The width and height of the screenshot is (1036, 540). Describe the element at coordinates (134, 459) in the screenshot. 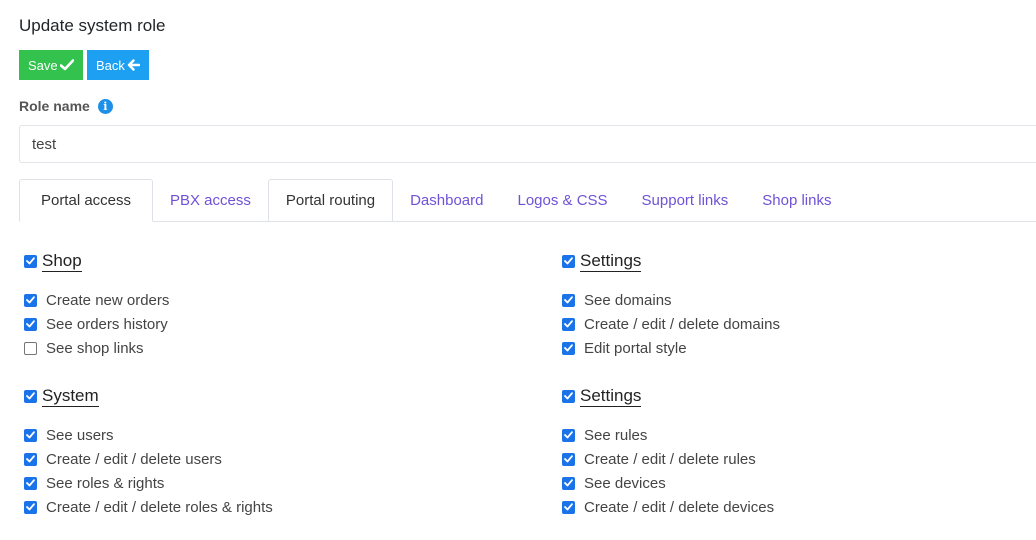

I see `permission-label: Create / edit / delete users` at that location.